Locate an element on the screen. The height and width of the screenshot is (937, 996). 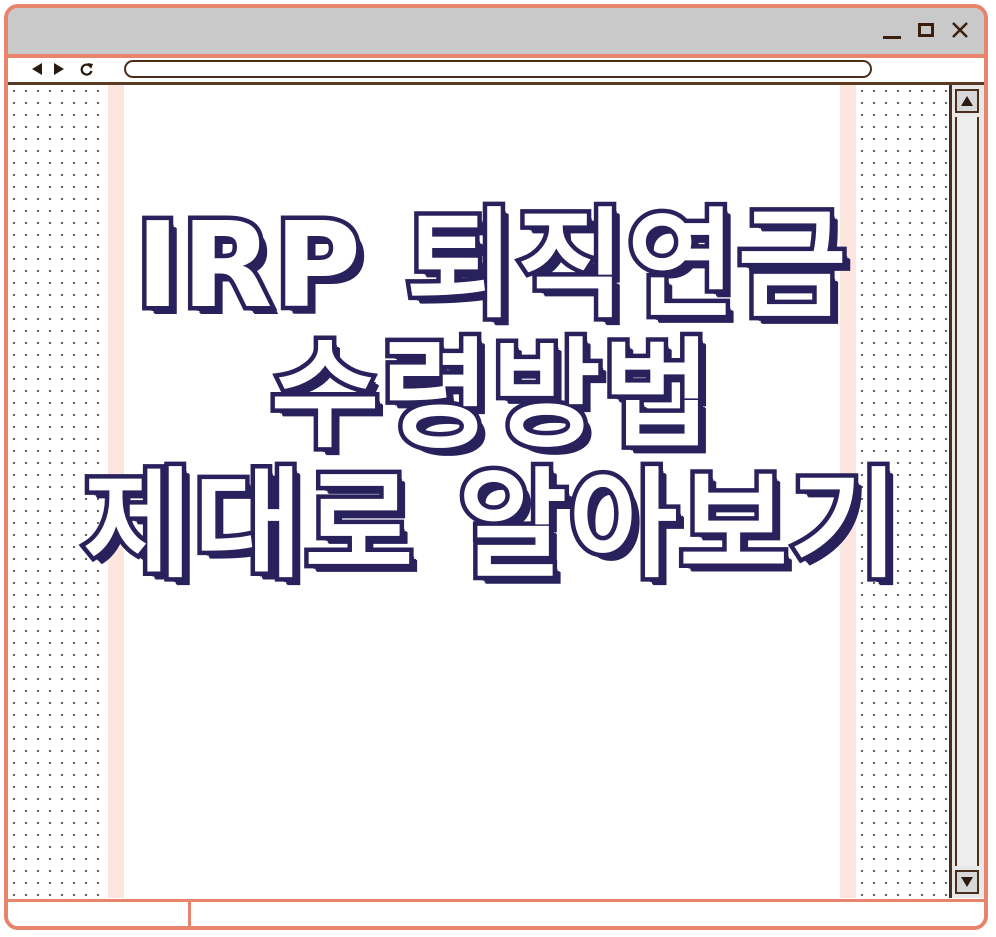
status-divider is located at coordinates (189, 914).